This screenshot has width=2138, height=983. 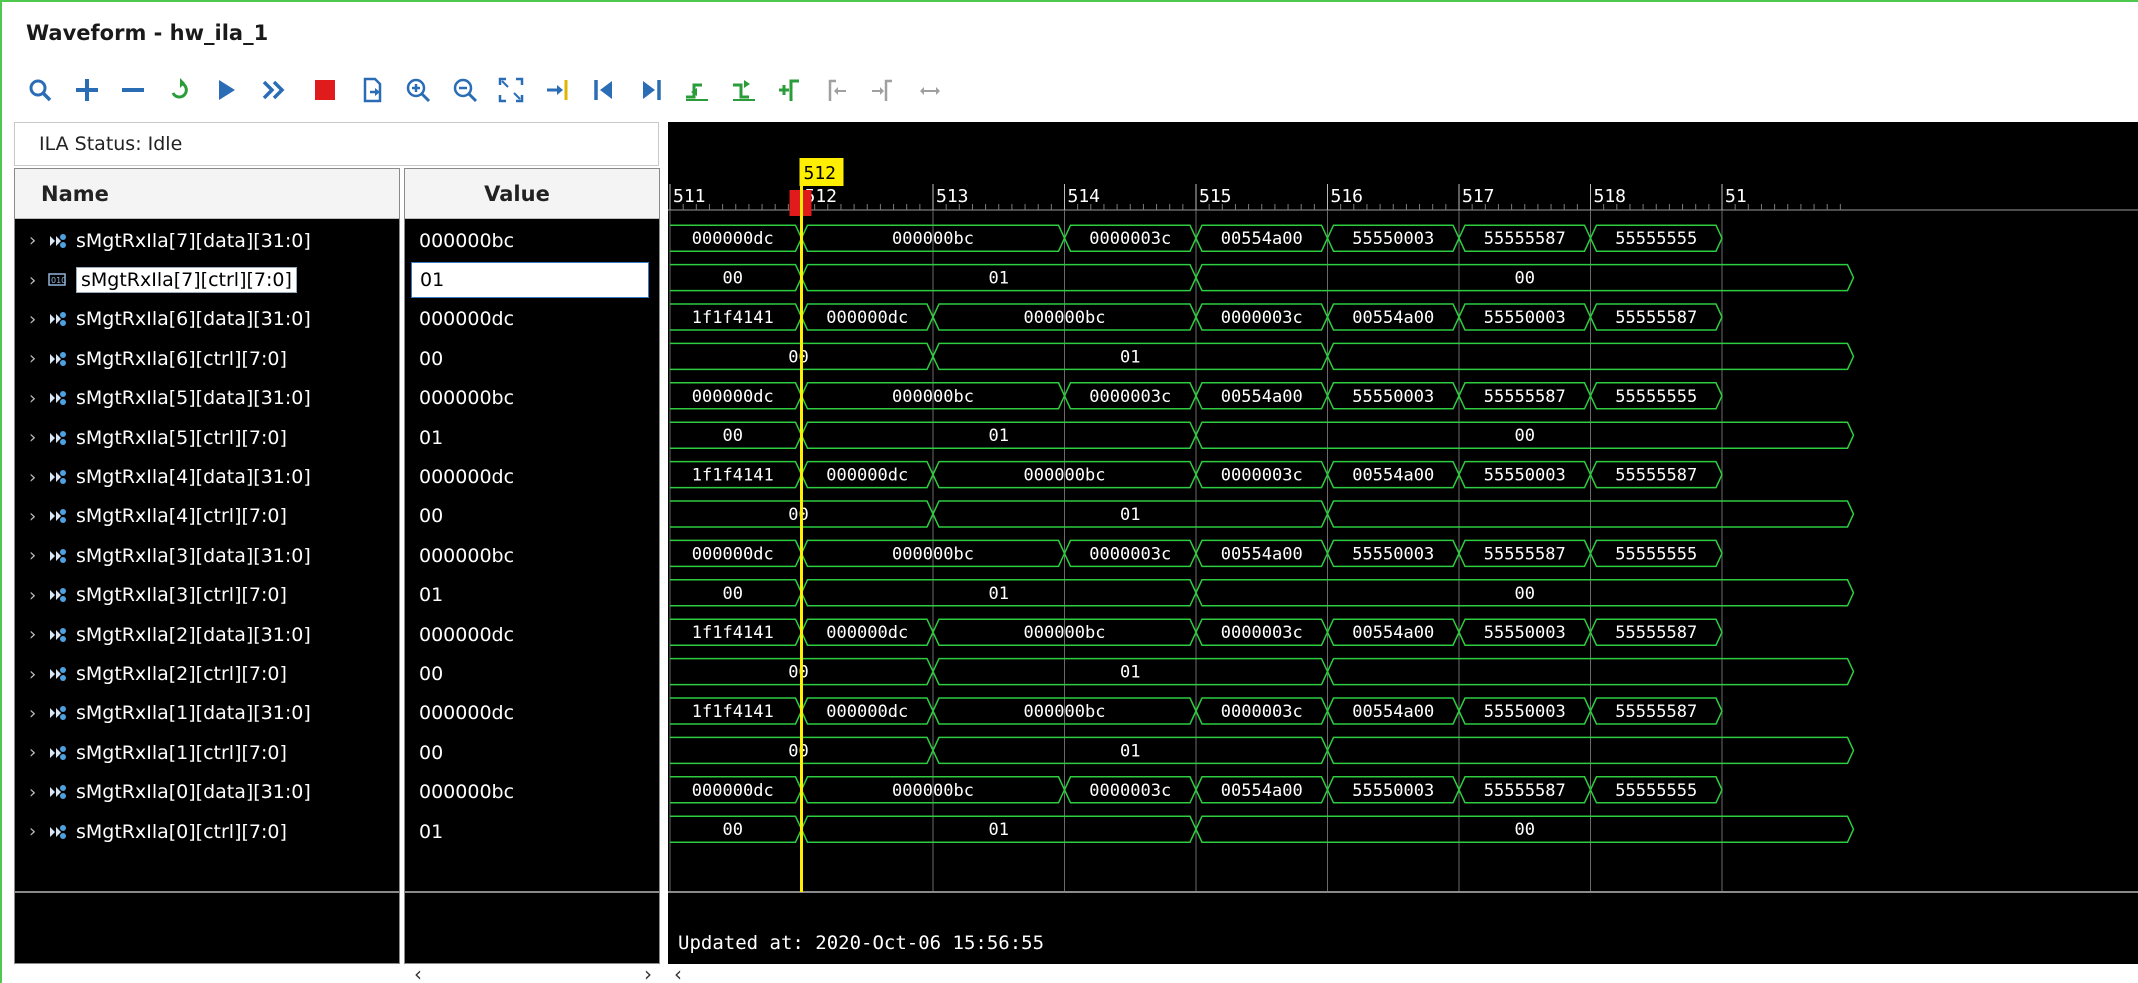 I want to click on wave-scroll-left-icon: ‹, so click(x=678, y=972).